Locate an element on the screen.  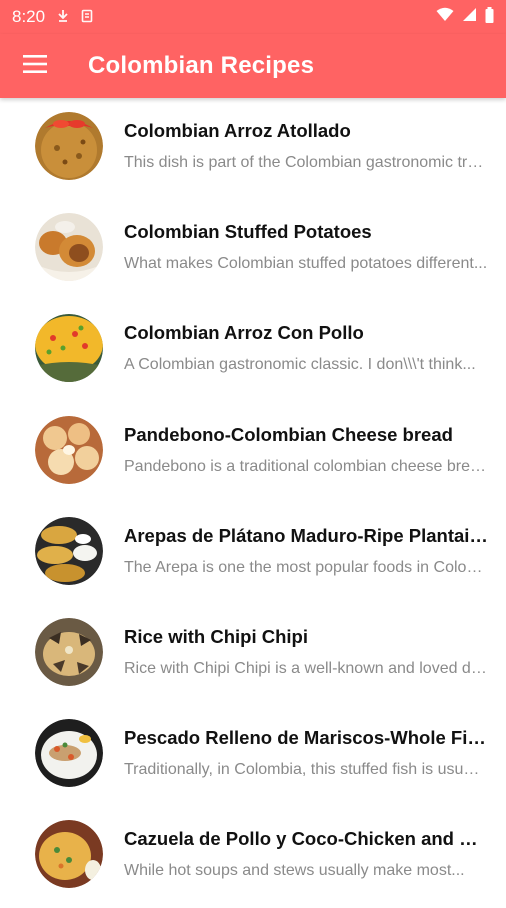
stuffed-fish-thumbnail is located at coordinates (69, 753).